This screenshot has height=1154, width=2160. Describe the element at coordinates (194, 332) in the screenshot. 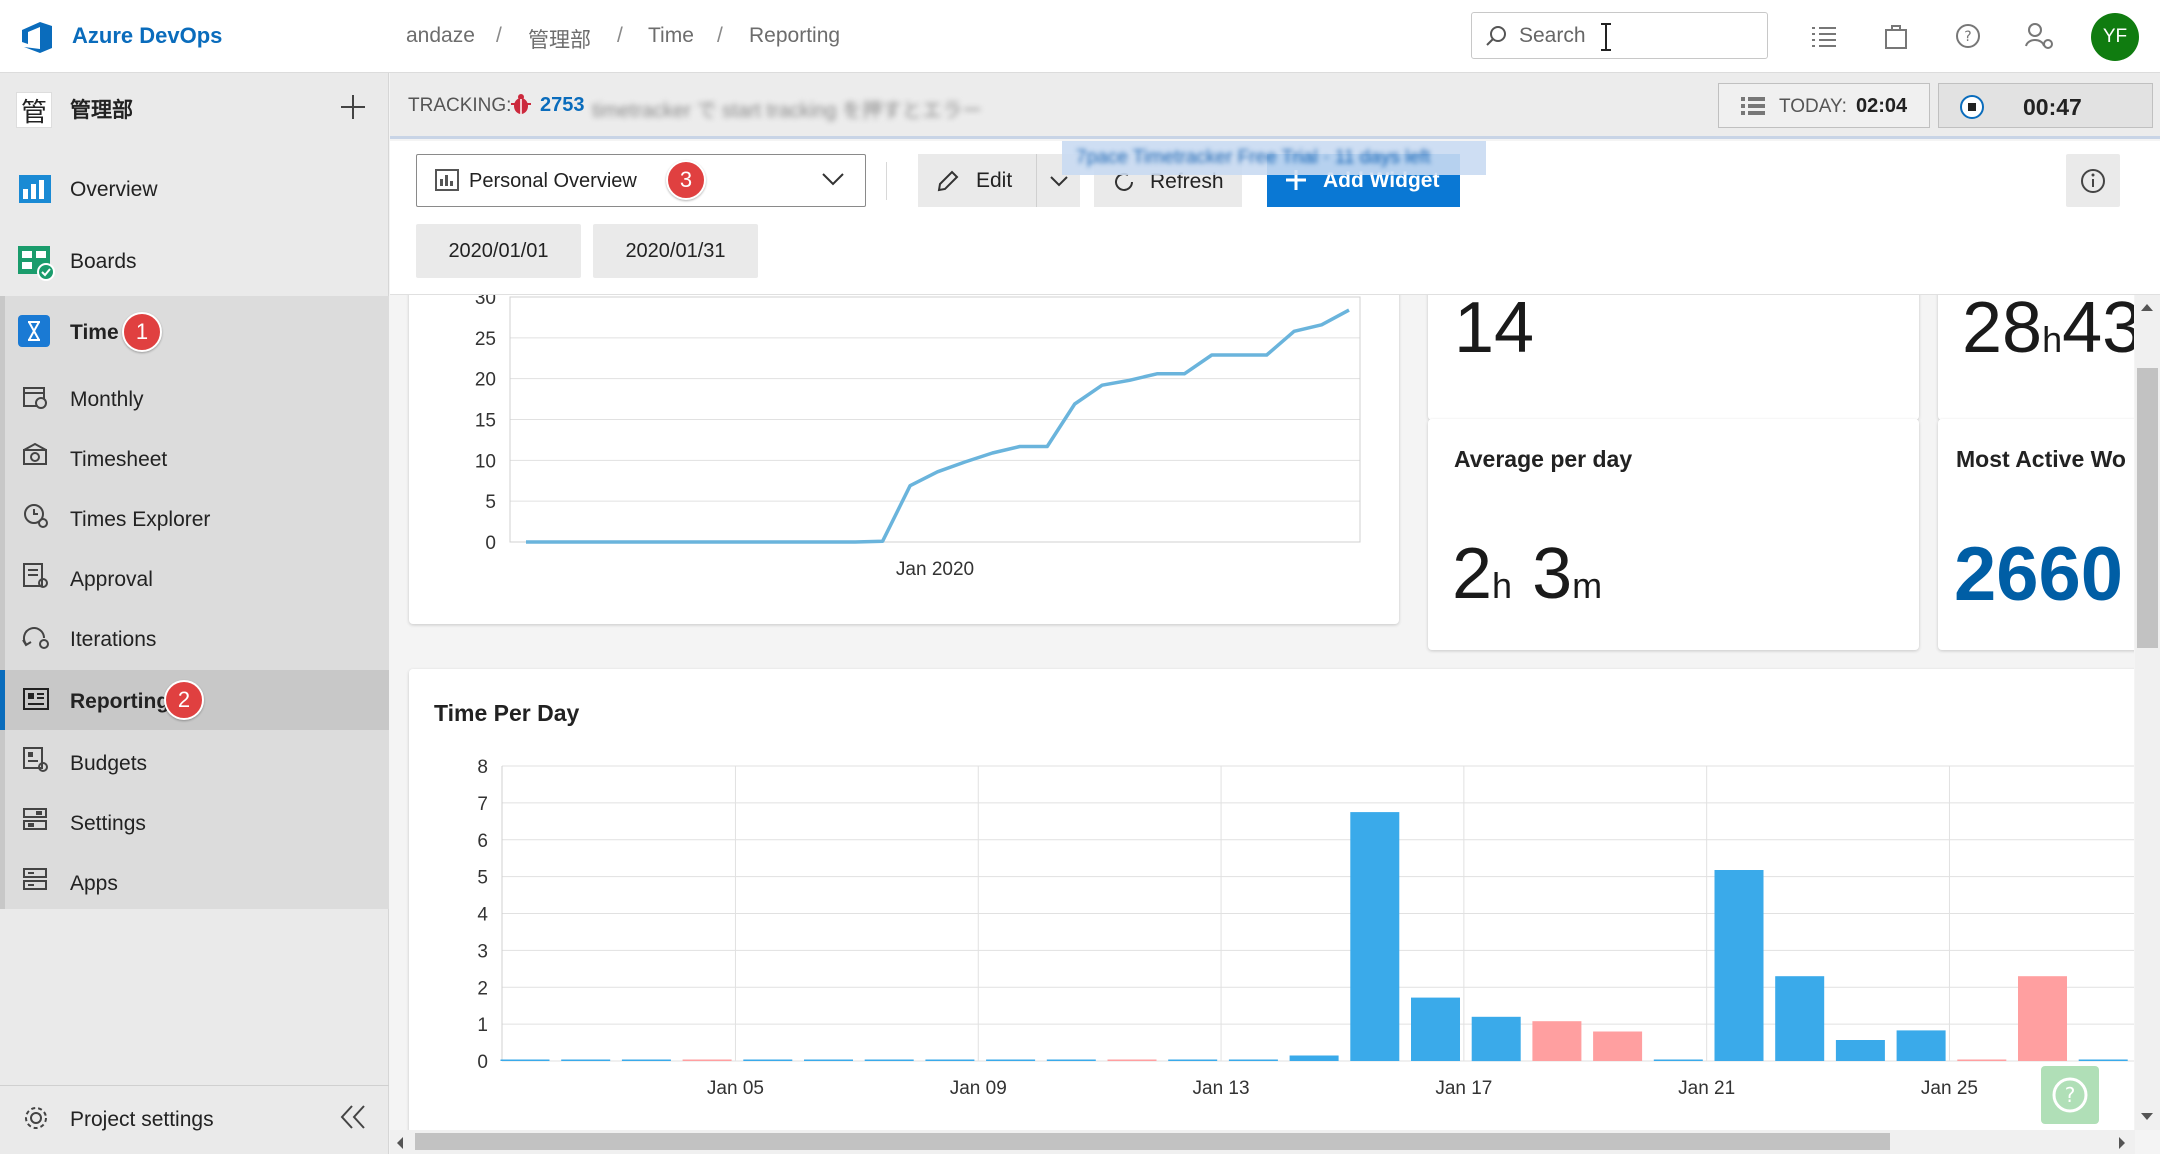

I see `sidebar-item-time: Time` at that location.